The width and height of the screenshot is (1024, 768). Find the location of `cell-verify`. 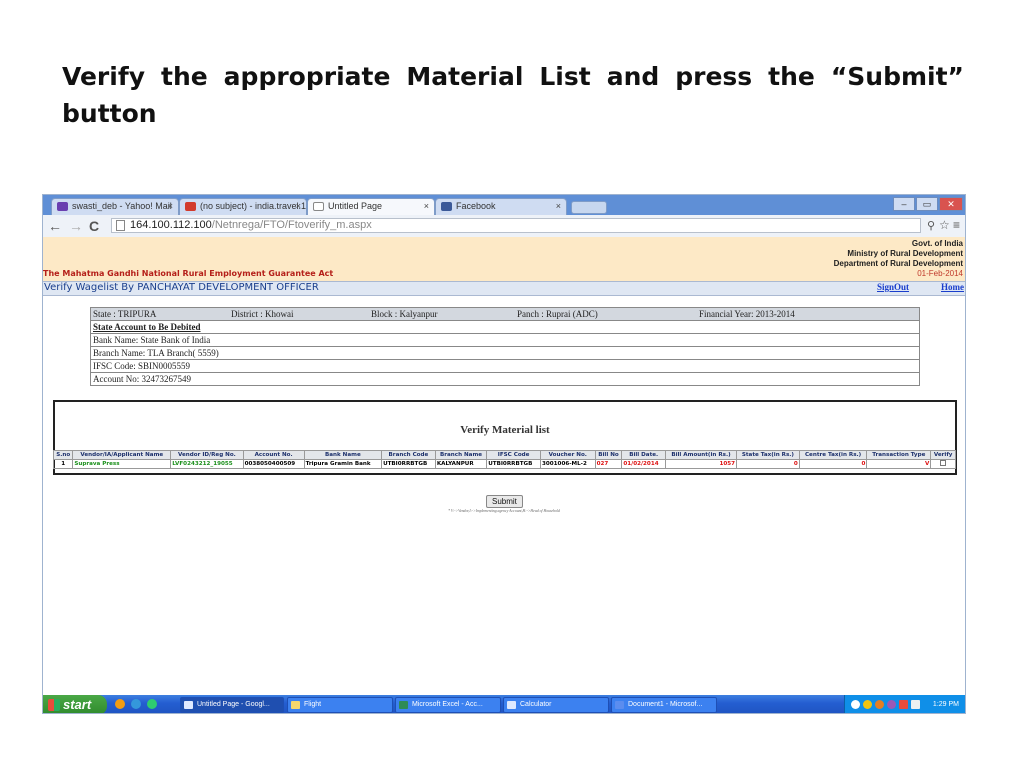

cell-verify is located at coordinates (943, 464).